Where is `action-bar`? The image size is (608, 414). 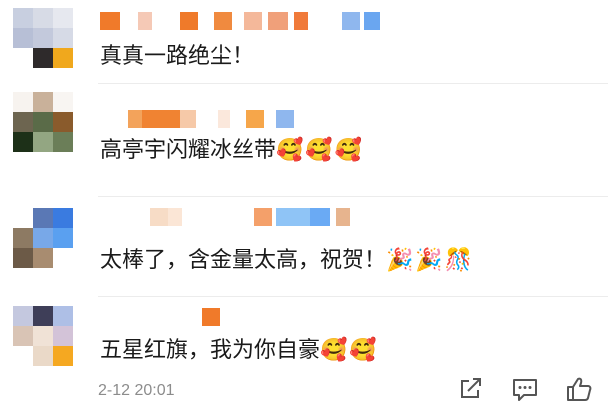 action-bar is located at coordinates (525, 389).